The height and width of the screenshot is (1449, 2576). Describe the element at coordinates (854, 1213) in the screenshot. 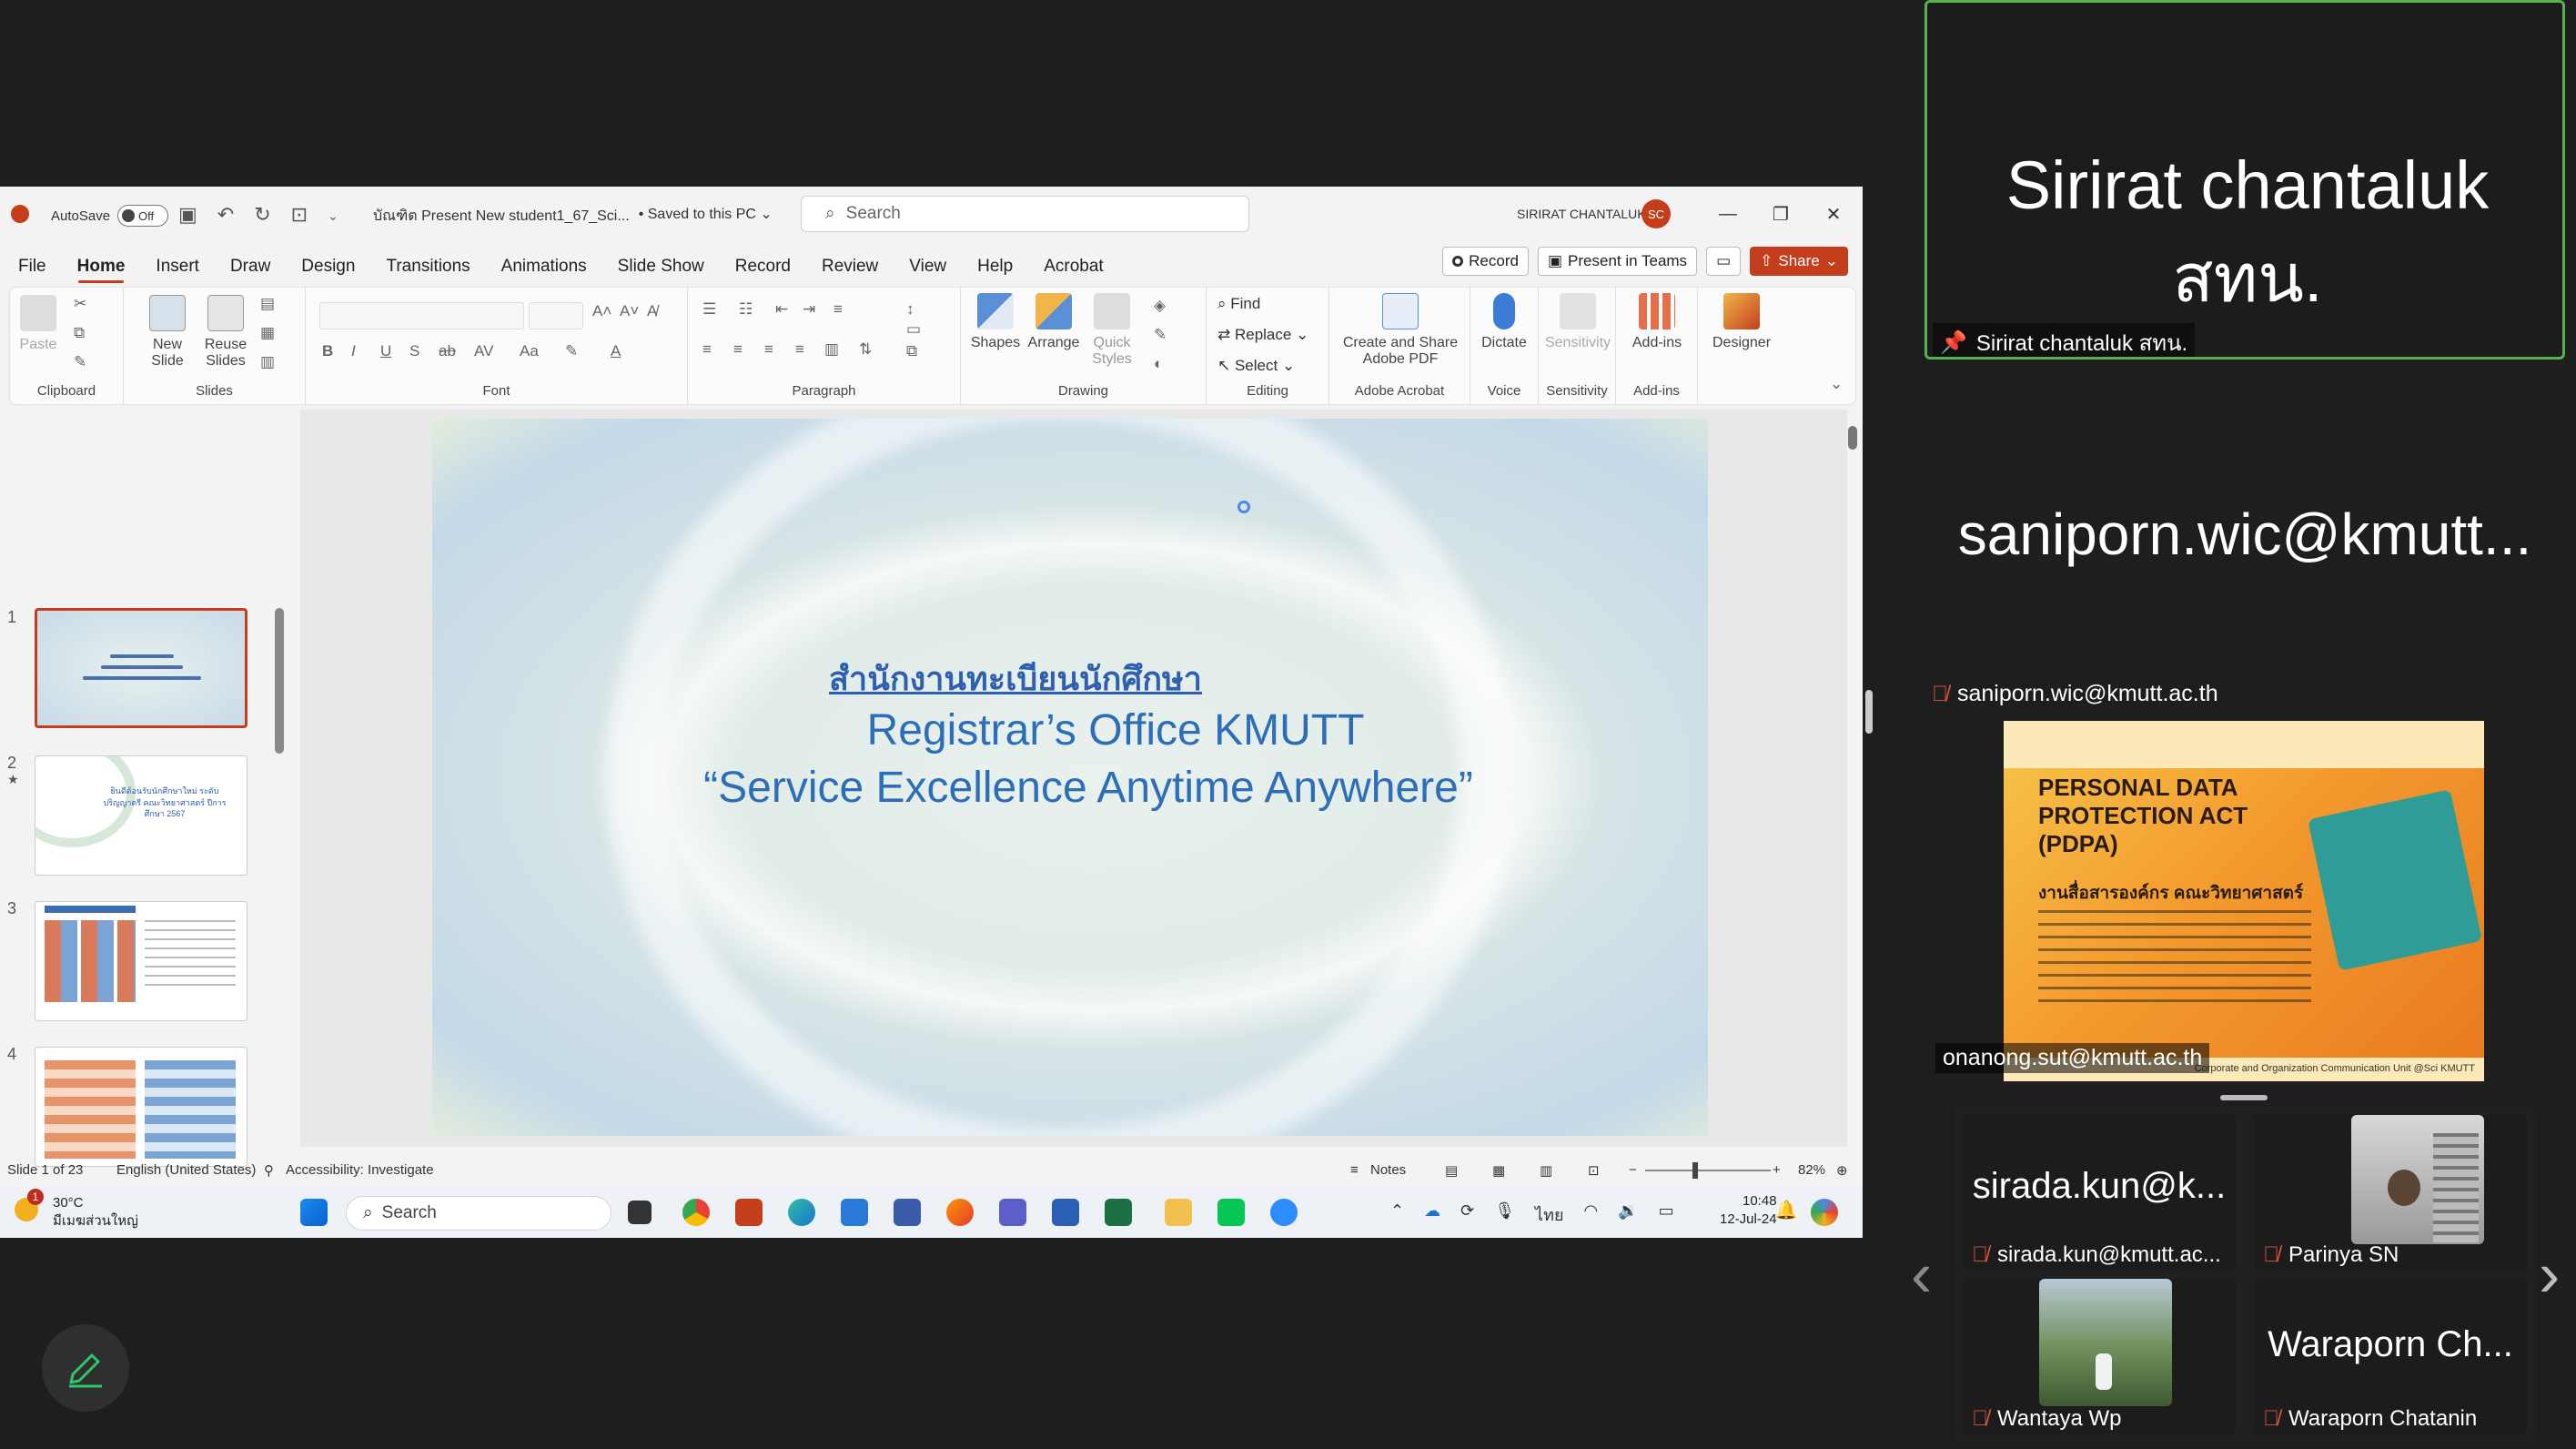

I see `mail-icon` at that location.